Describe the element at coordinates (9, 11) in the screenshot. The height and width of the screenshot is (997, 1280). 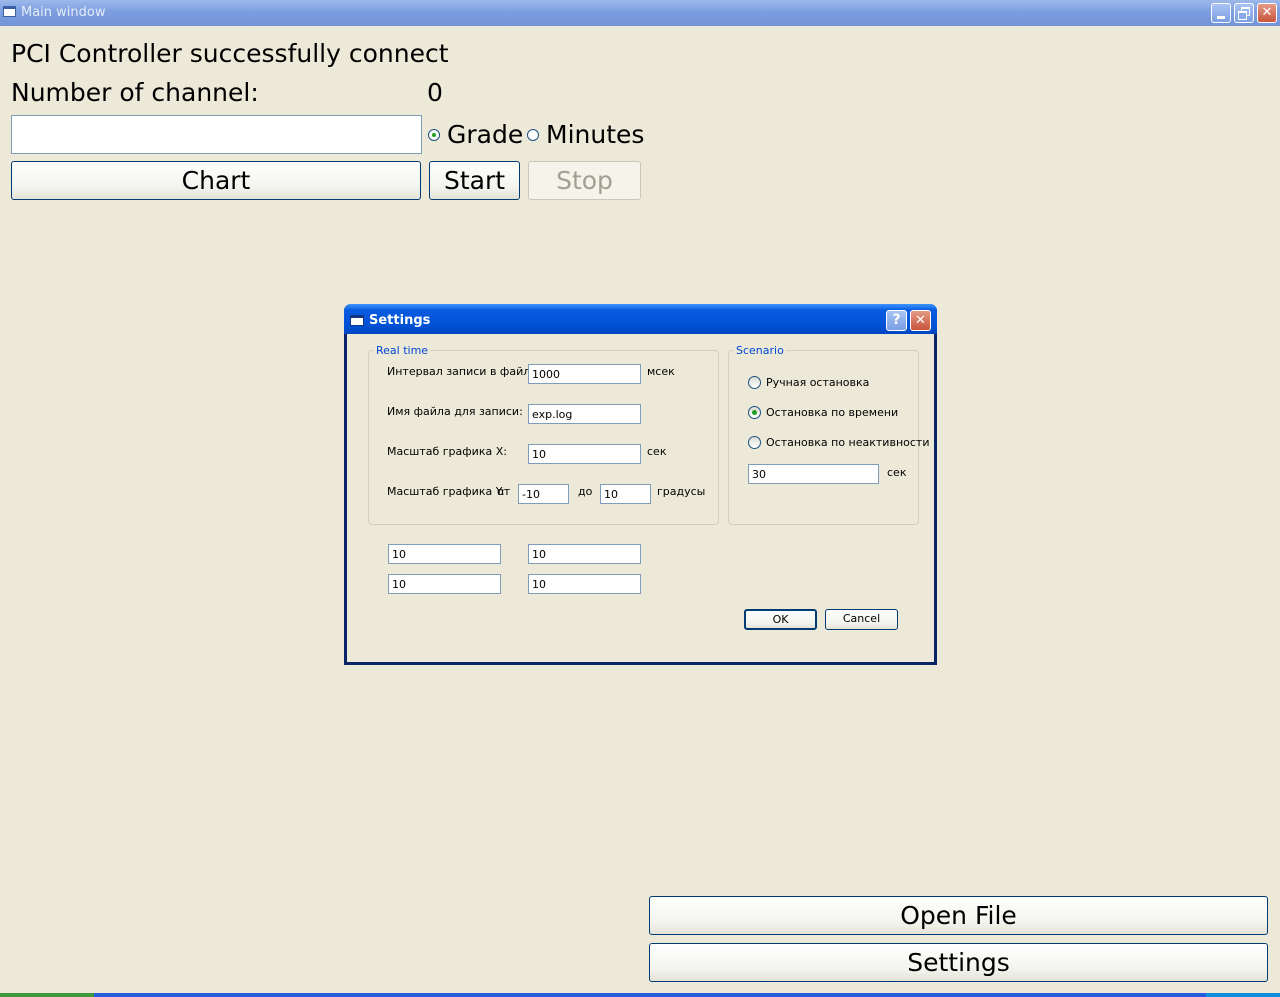
I see `app-window-icon` at that location.